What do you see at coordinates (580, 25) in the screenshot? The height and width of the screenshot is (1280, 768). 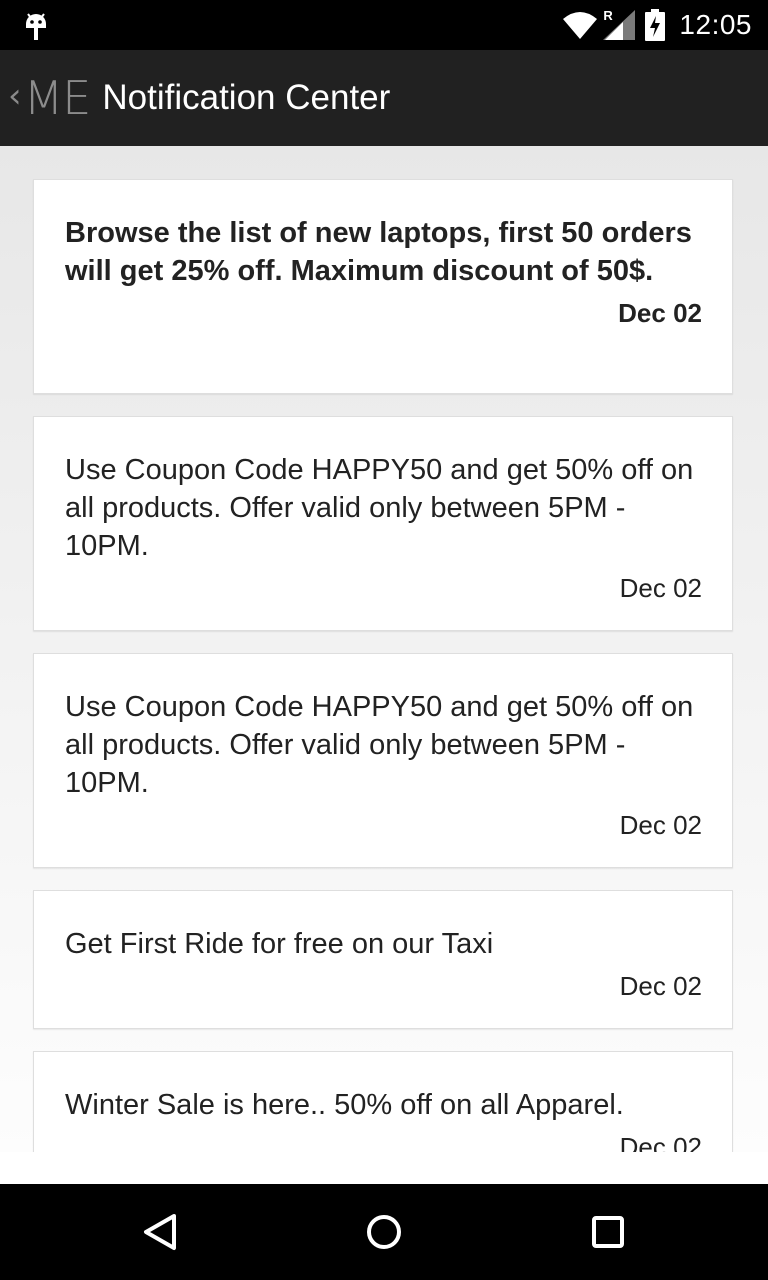 I see `wifi-icon` at bounding box center [580, 25].